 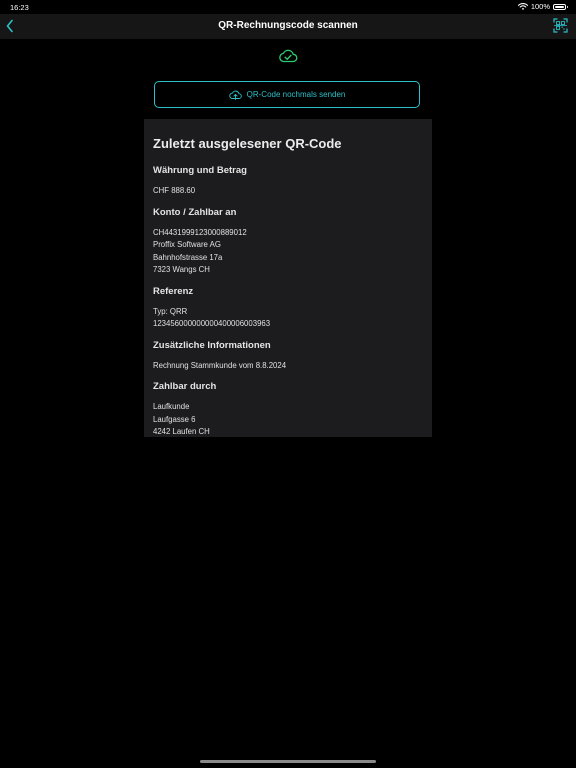 I want to click on resend-qr-code-button: QR-Code nochmals senden, so click(x=287, y=94).